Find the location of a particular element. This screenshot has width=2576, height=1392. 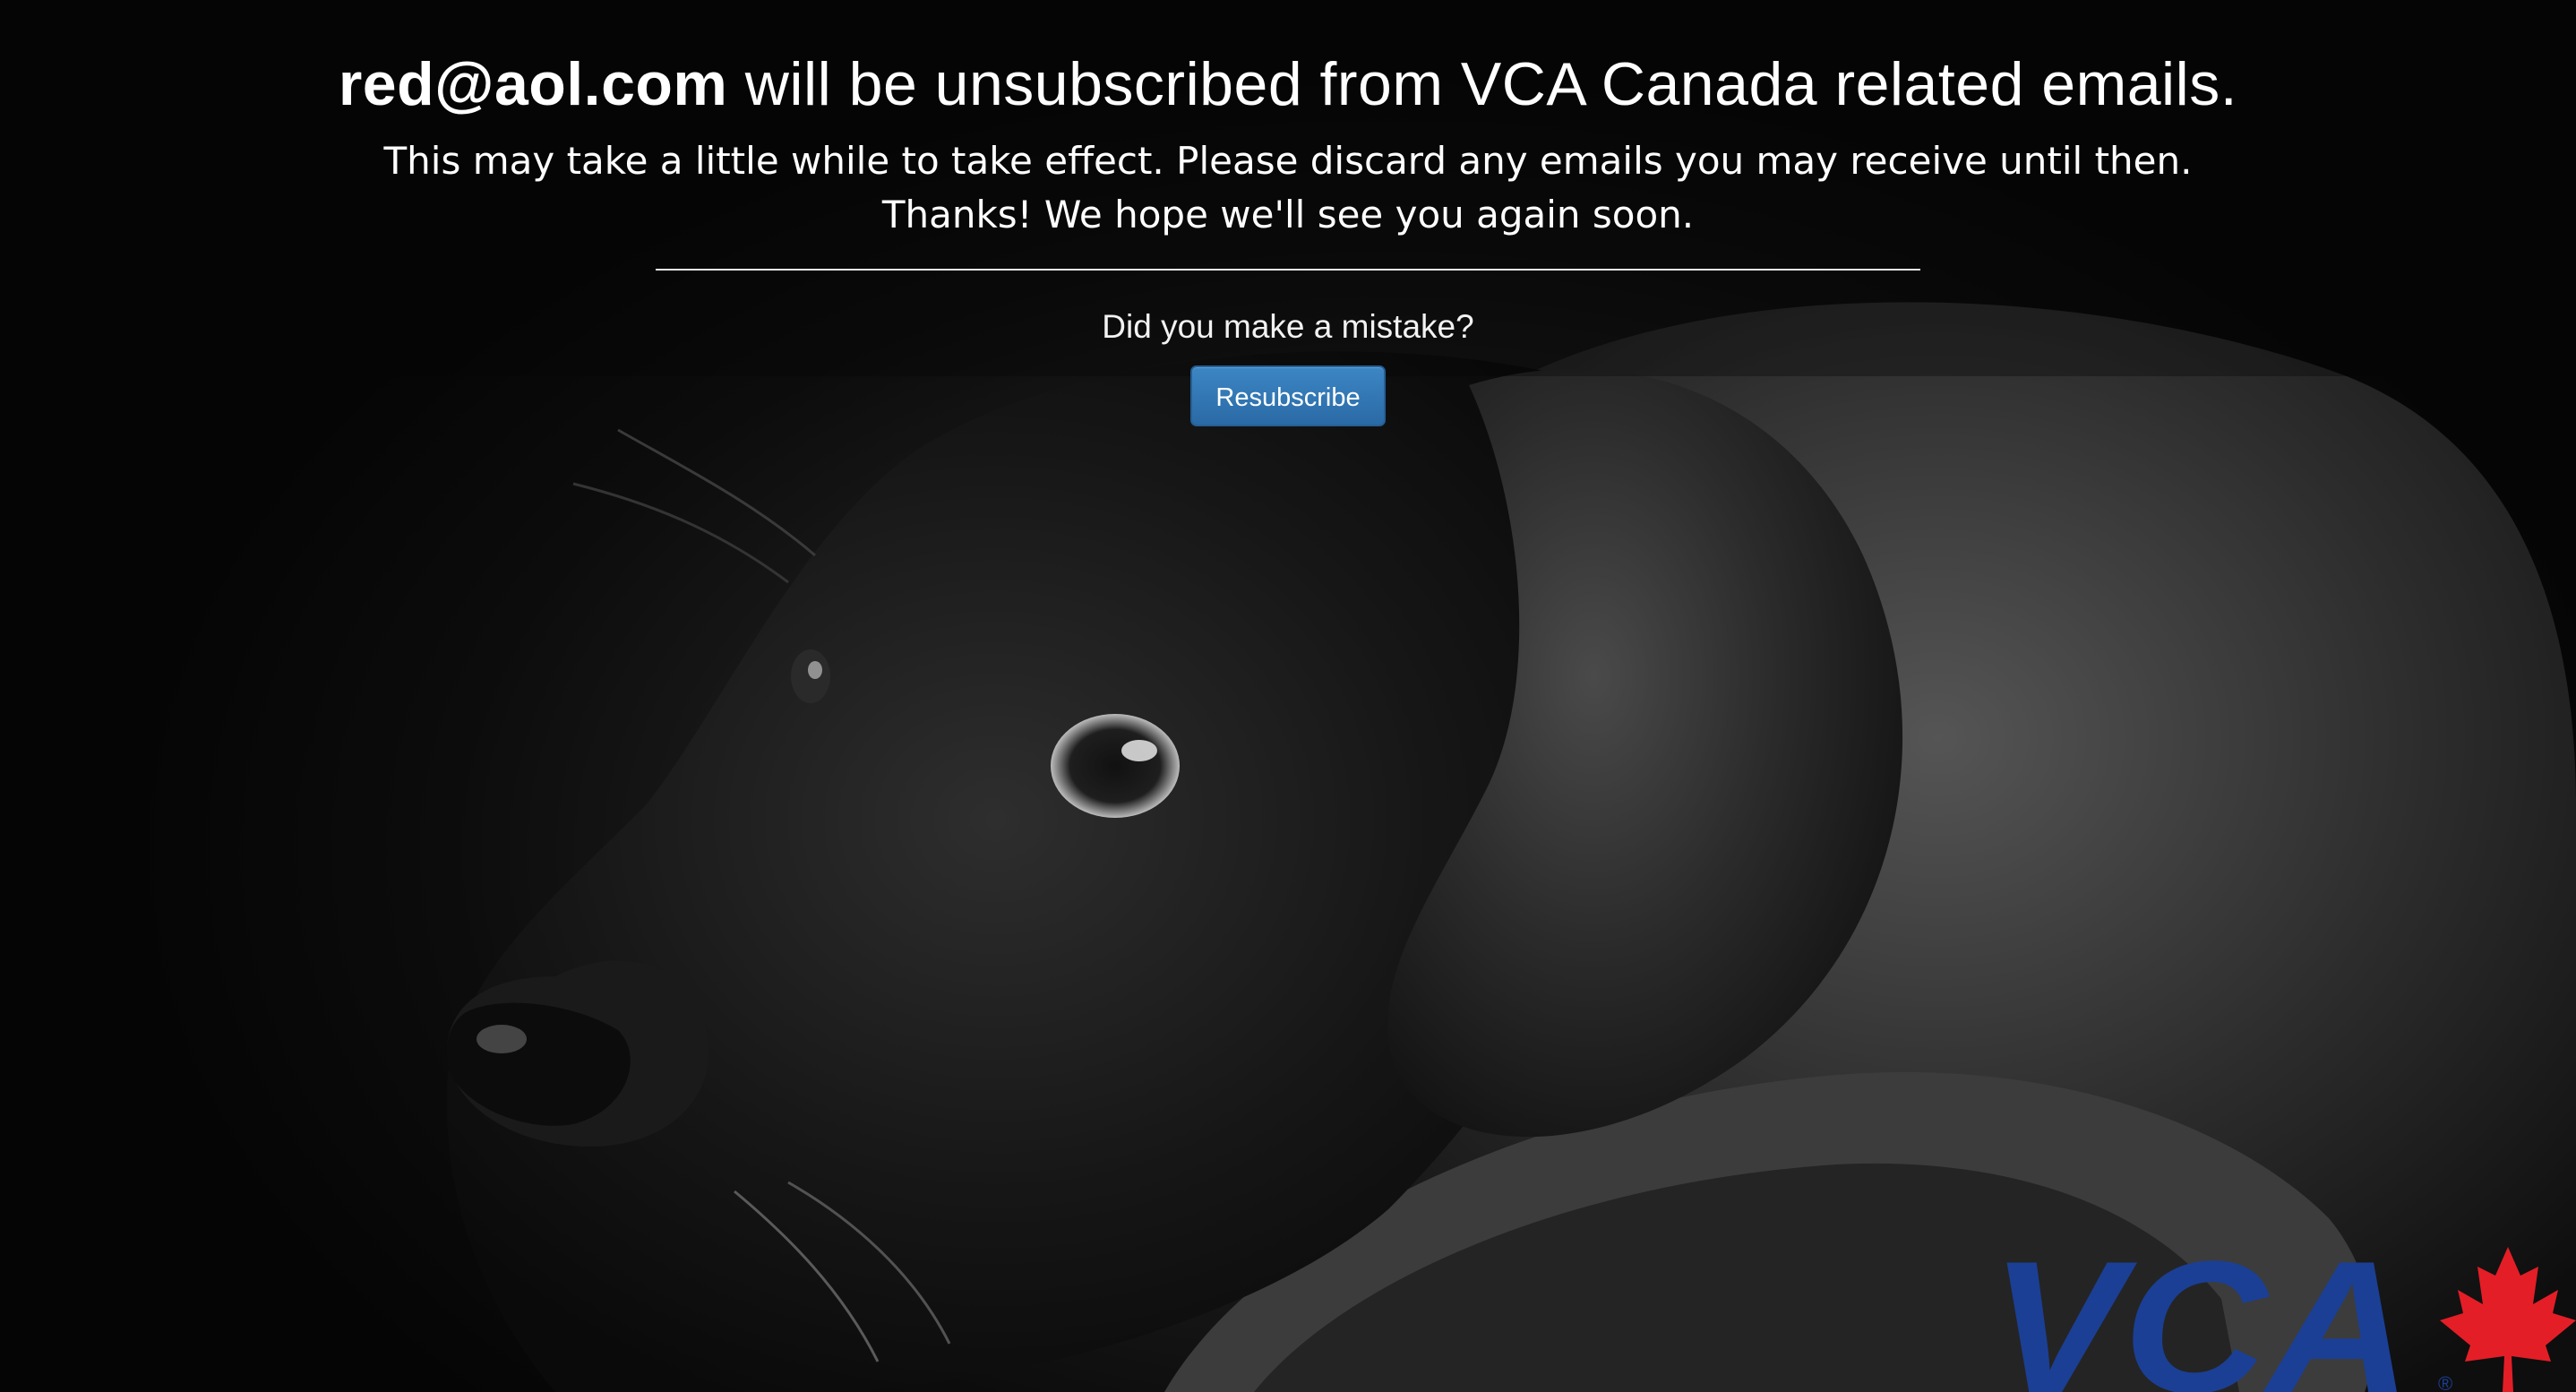

maple-leaf-icon is located at coordinates (2508, 1319).